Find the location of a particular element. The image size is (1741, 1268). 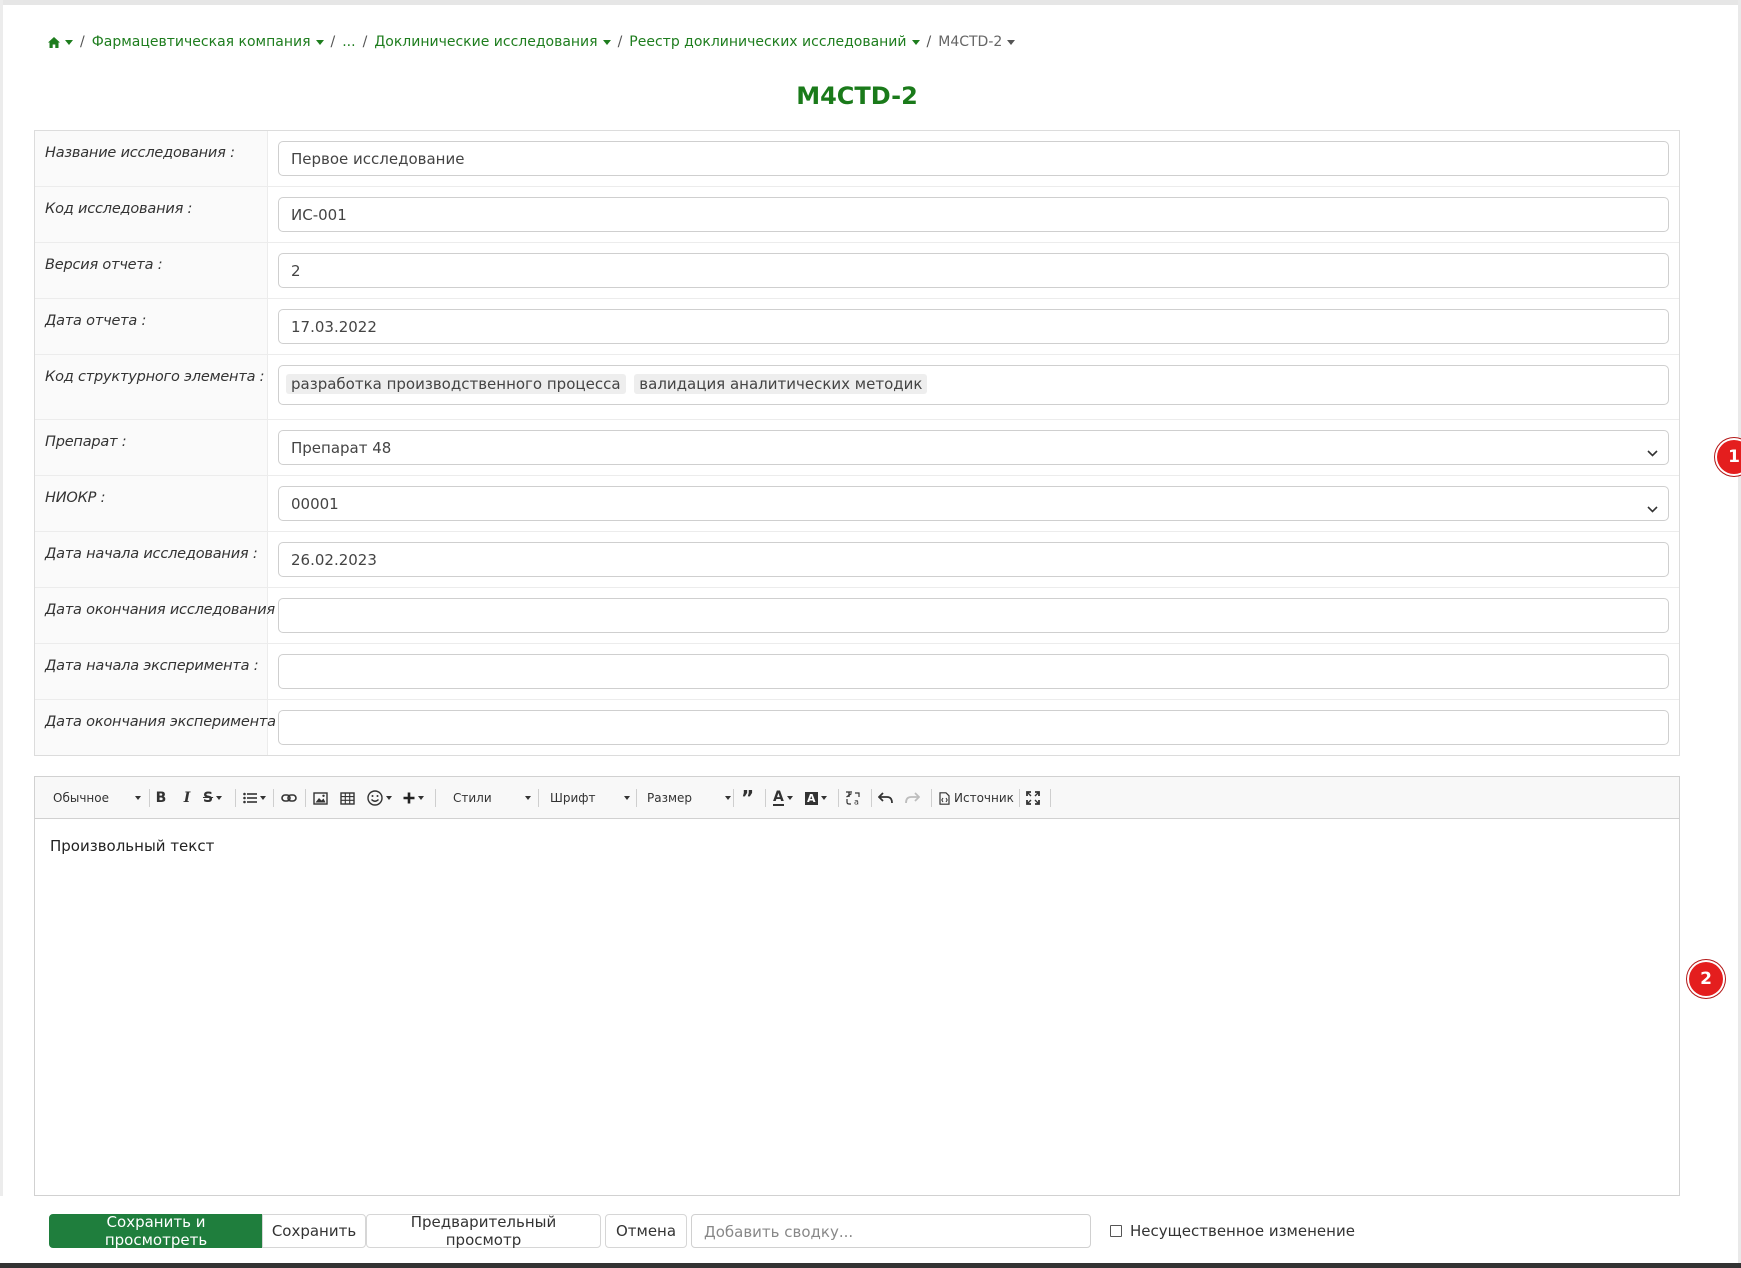

save-button: Сохранить is located at coordinates (314, 1231).